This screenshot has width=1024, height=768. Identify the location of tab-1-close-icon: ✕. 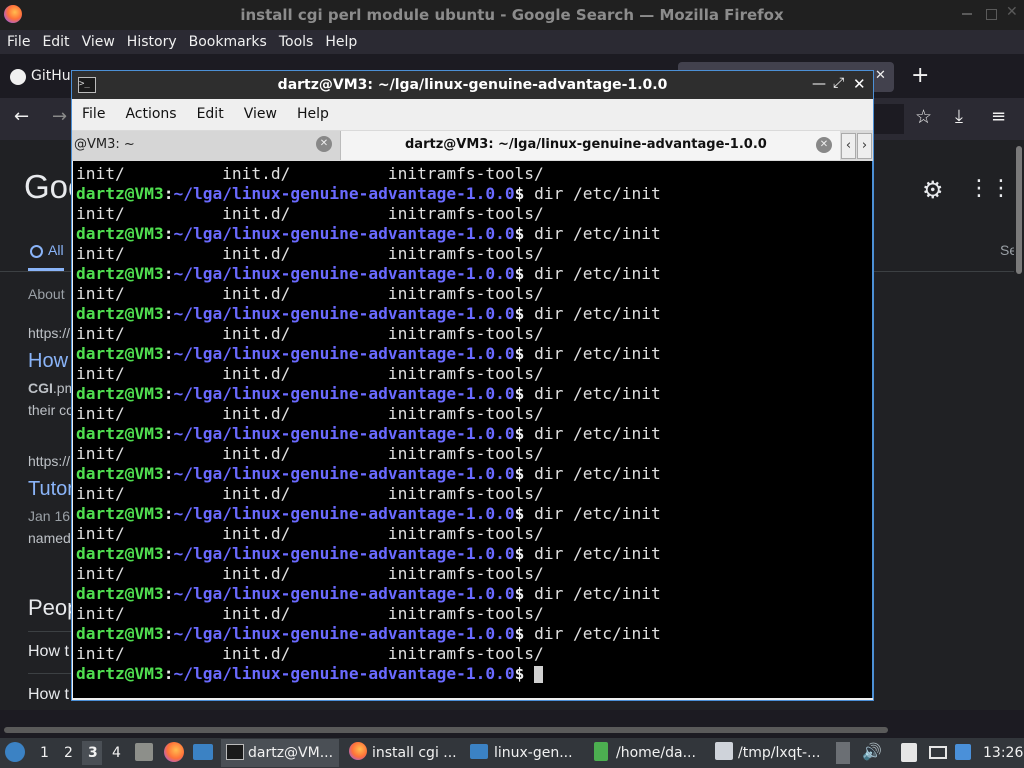
(324, 144).